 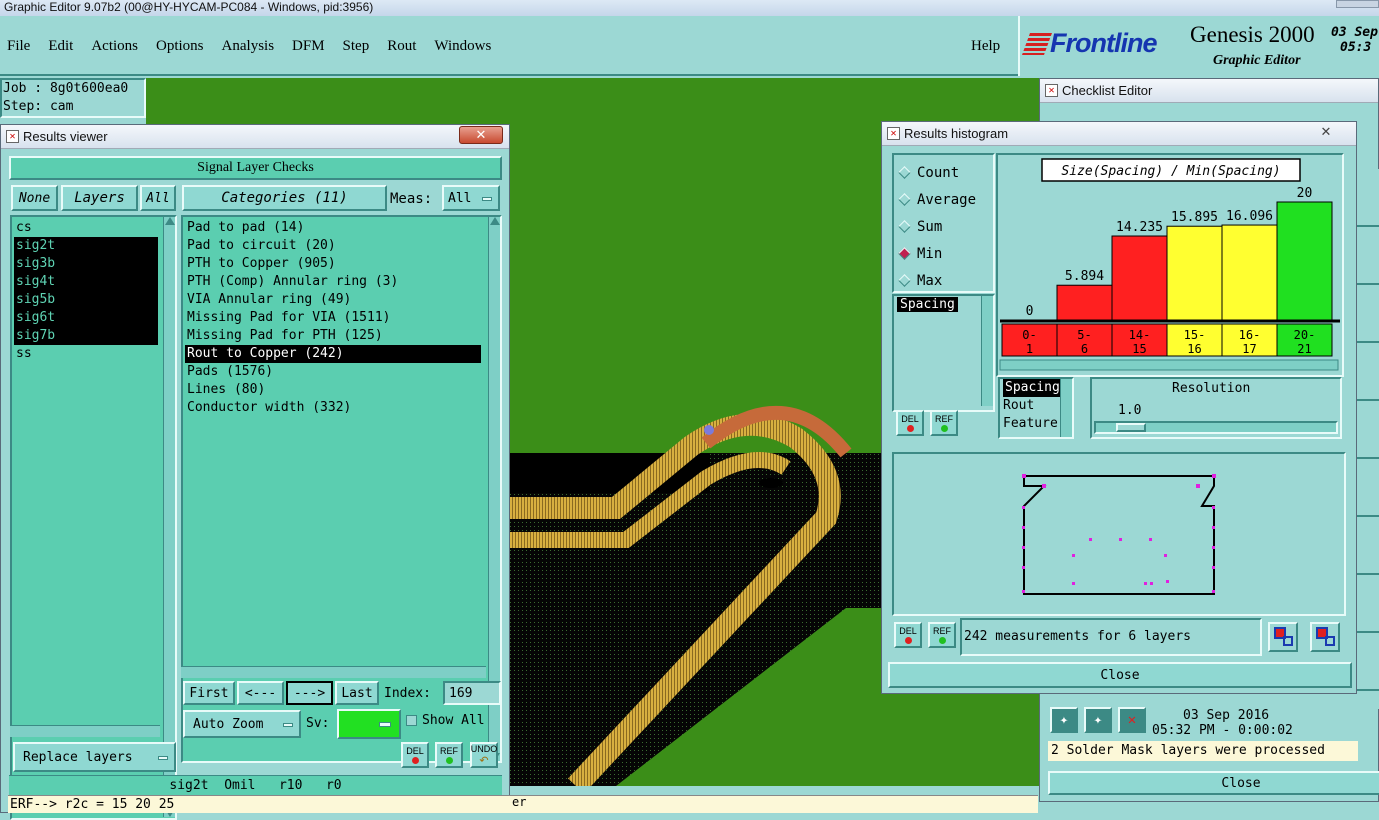 What do you see at coordinates (180, 46) in the screenshot?
I see `menu-options: Options` at bounding box center [180, 46].